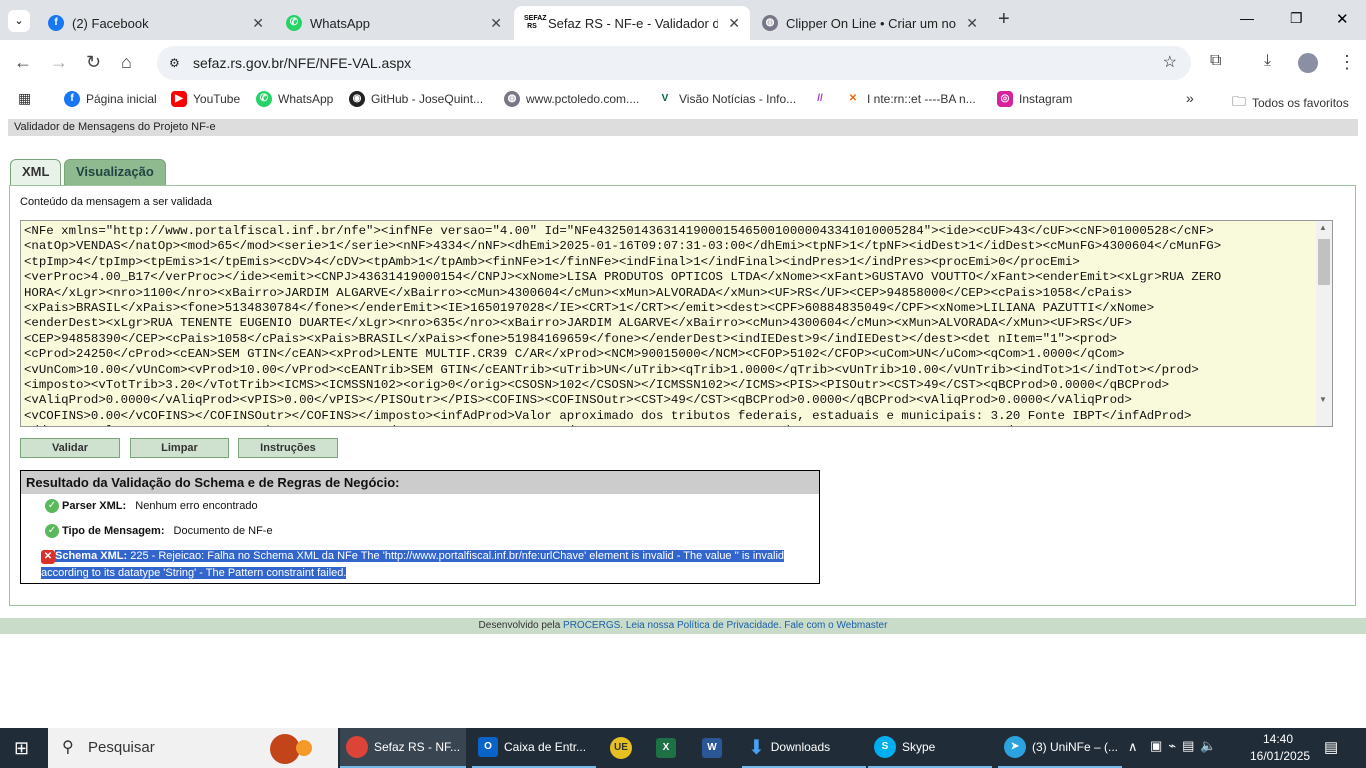 This screenshot has width=1366, height=768. I want to click on folder-icon: 🗀, so click(1239, 101).